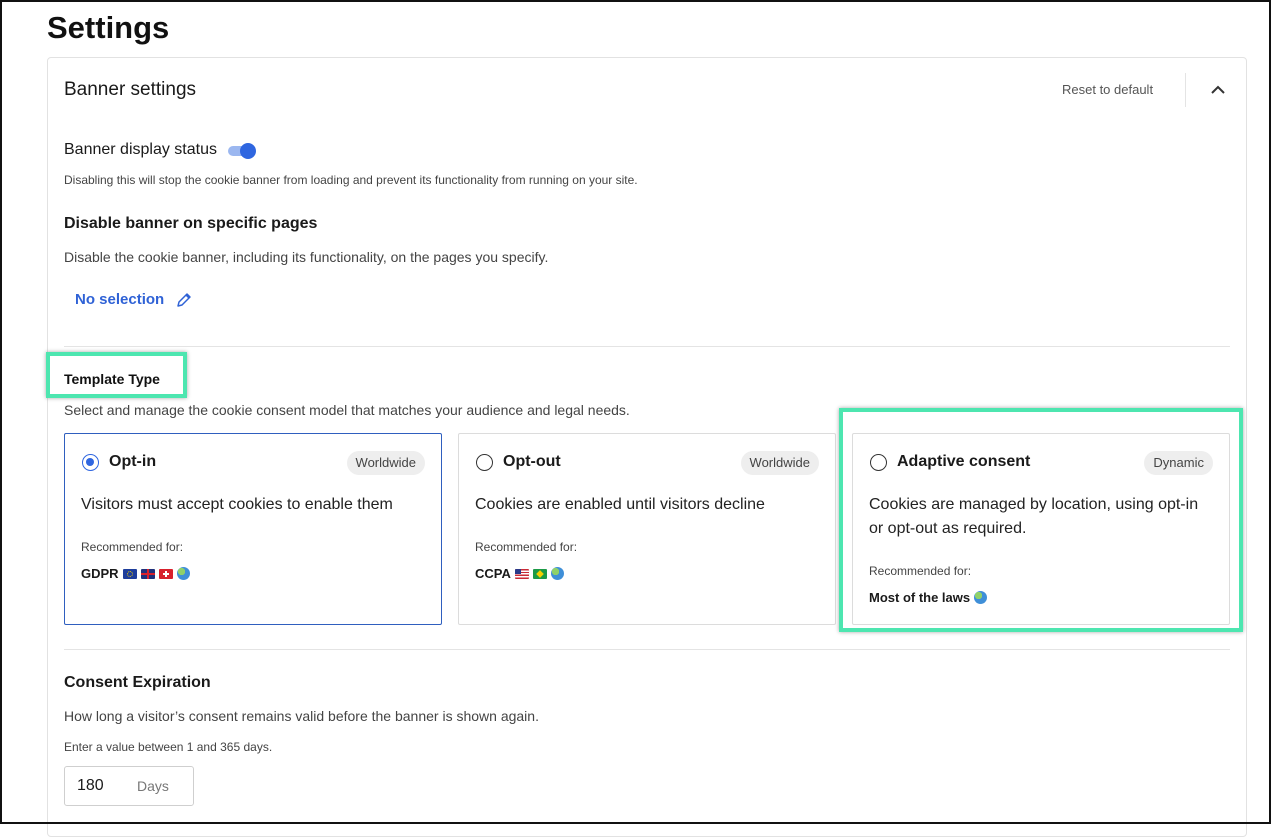  I want to click on opt-out-title: Opt-out, so click(532, 461).